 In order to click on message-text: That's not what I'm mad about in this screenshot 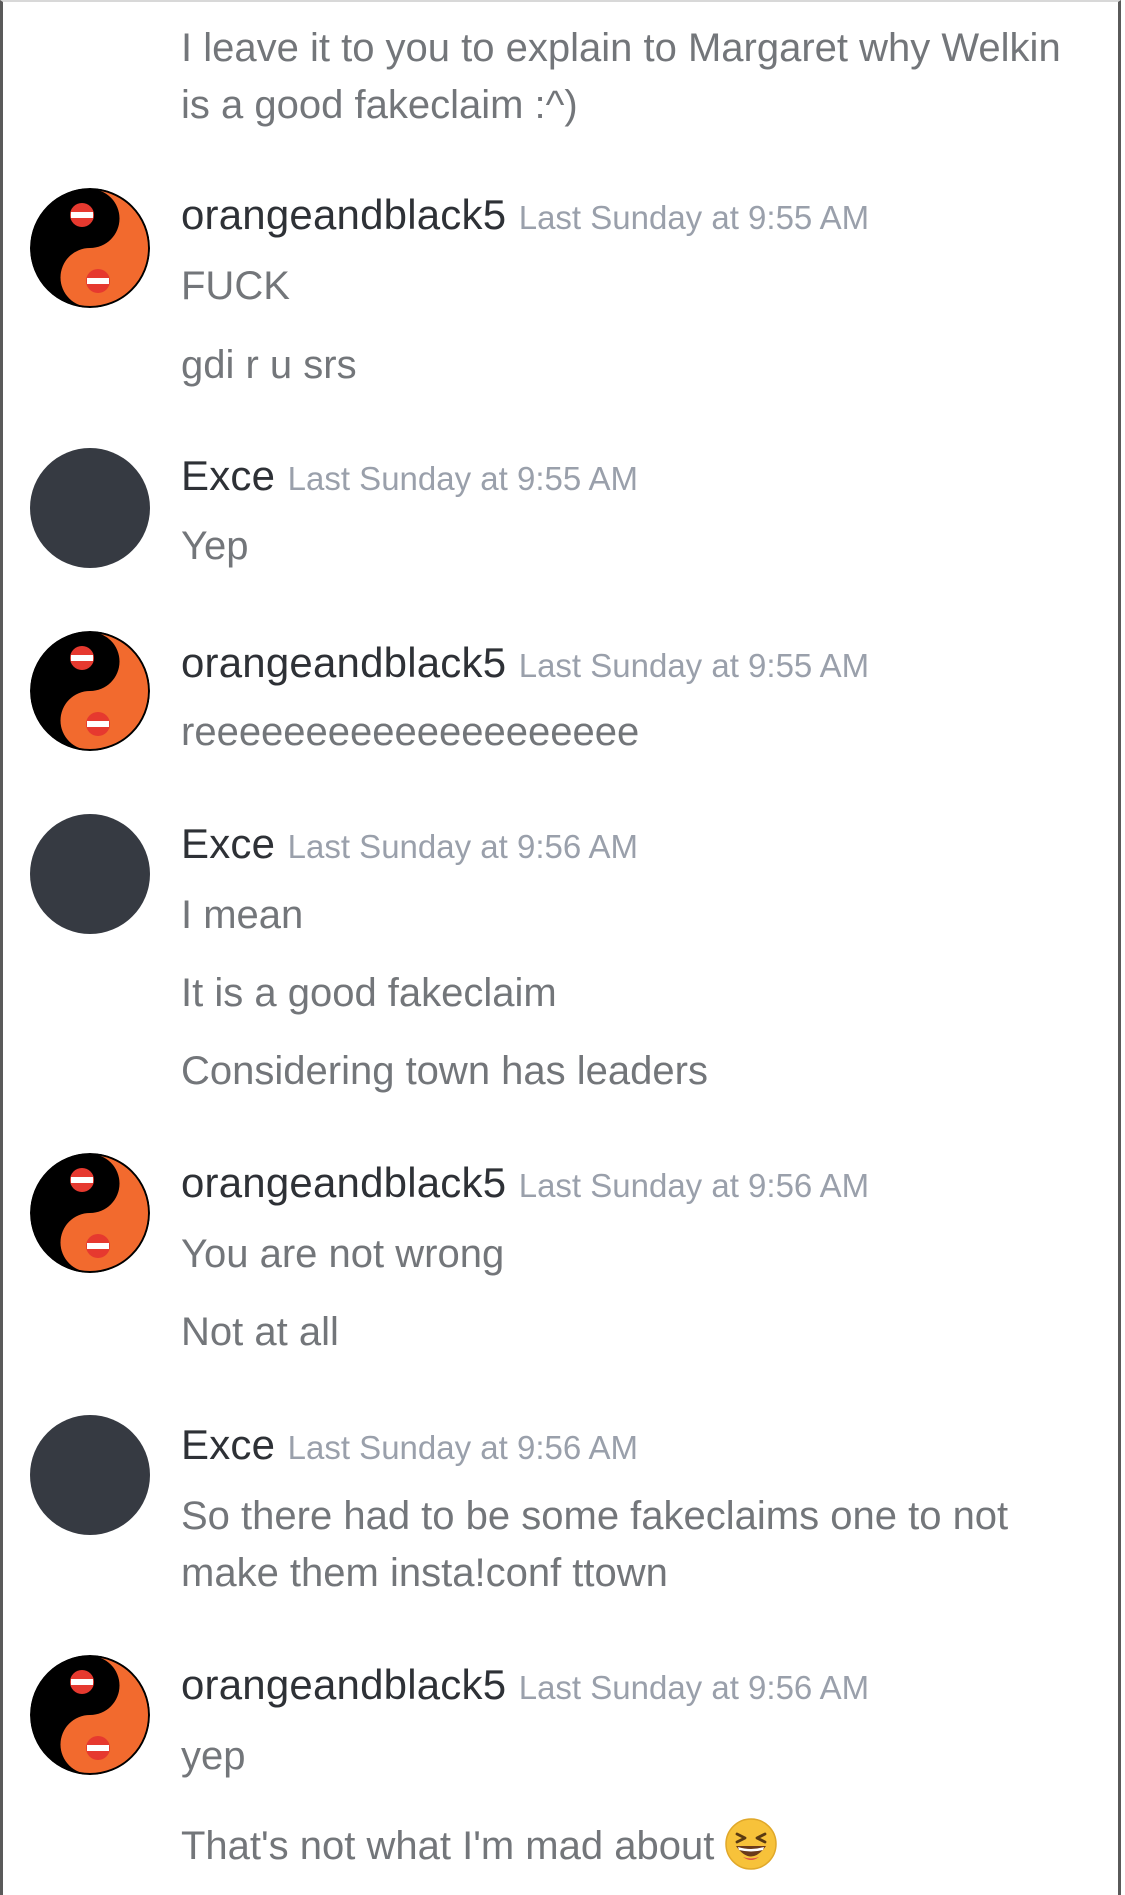, I will do `click(448, 1846)`.